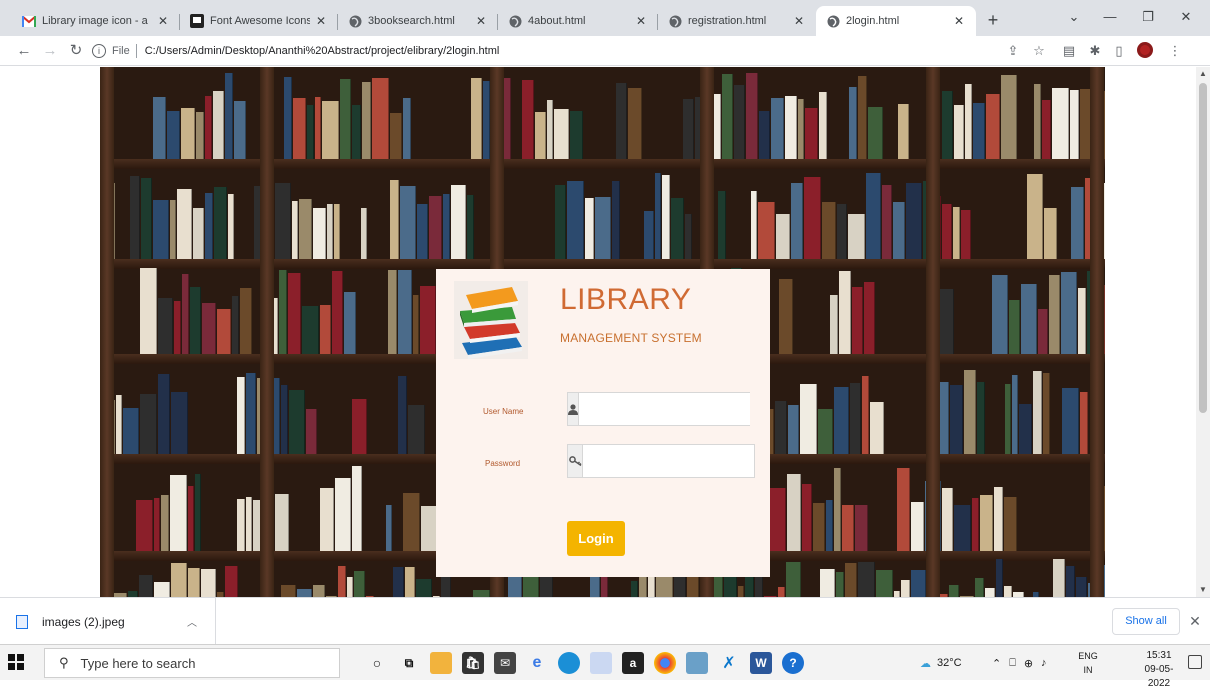  Describe the element at coordinates (633, 663) in the screenshot. I see `amazon-icon: a` at that location.